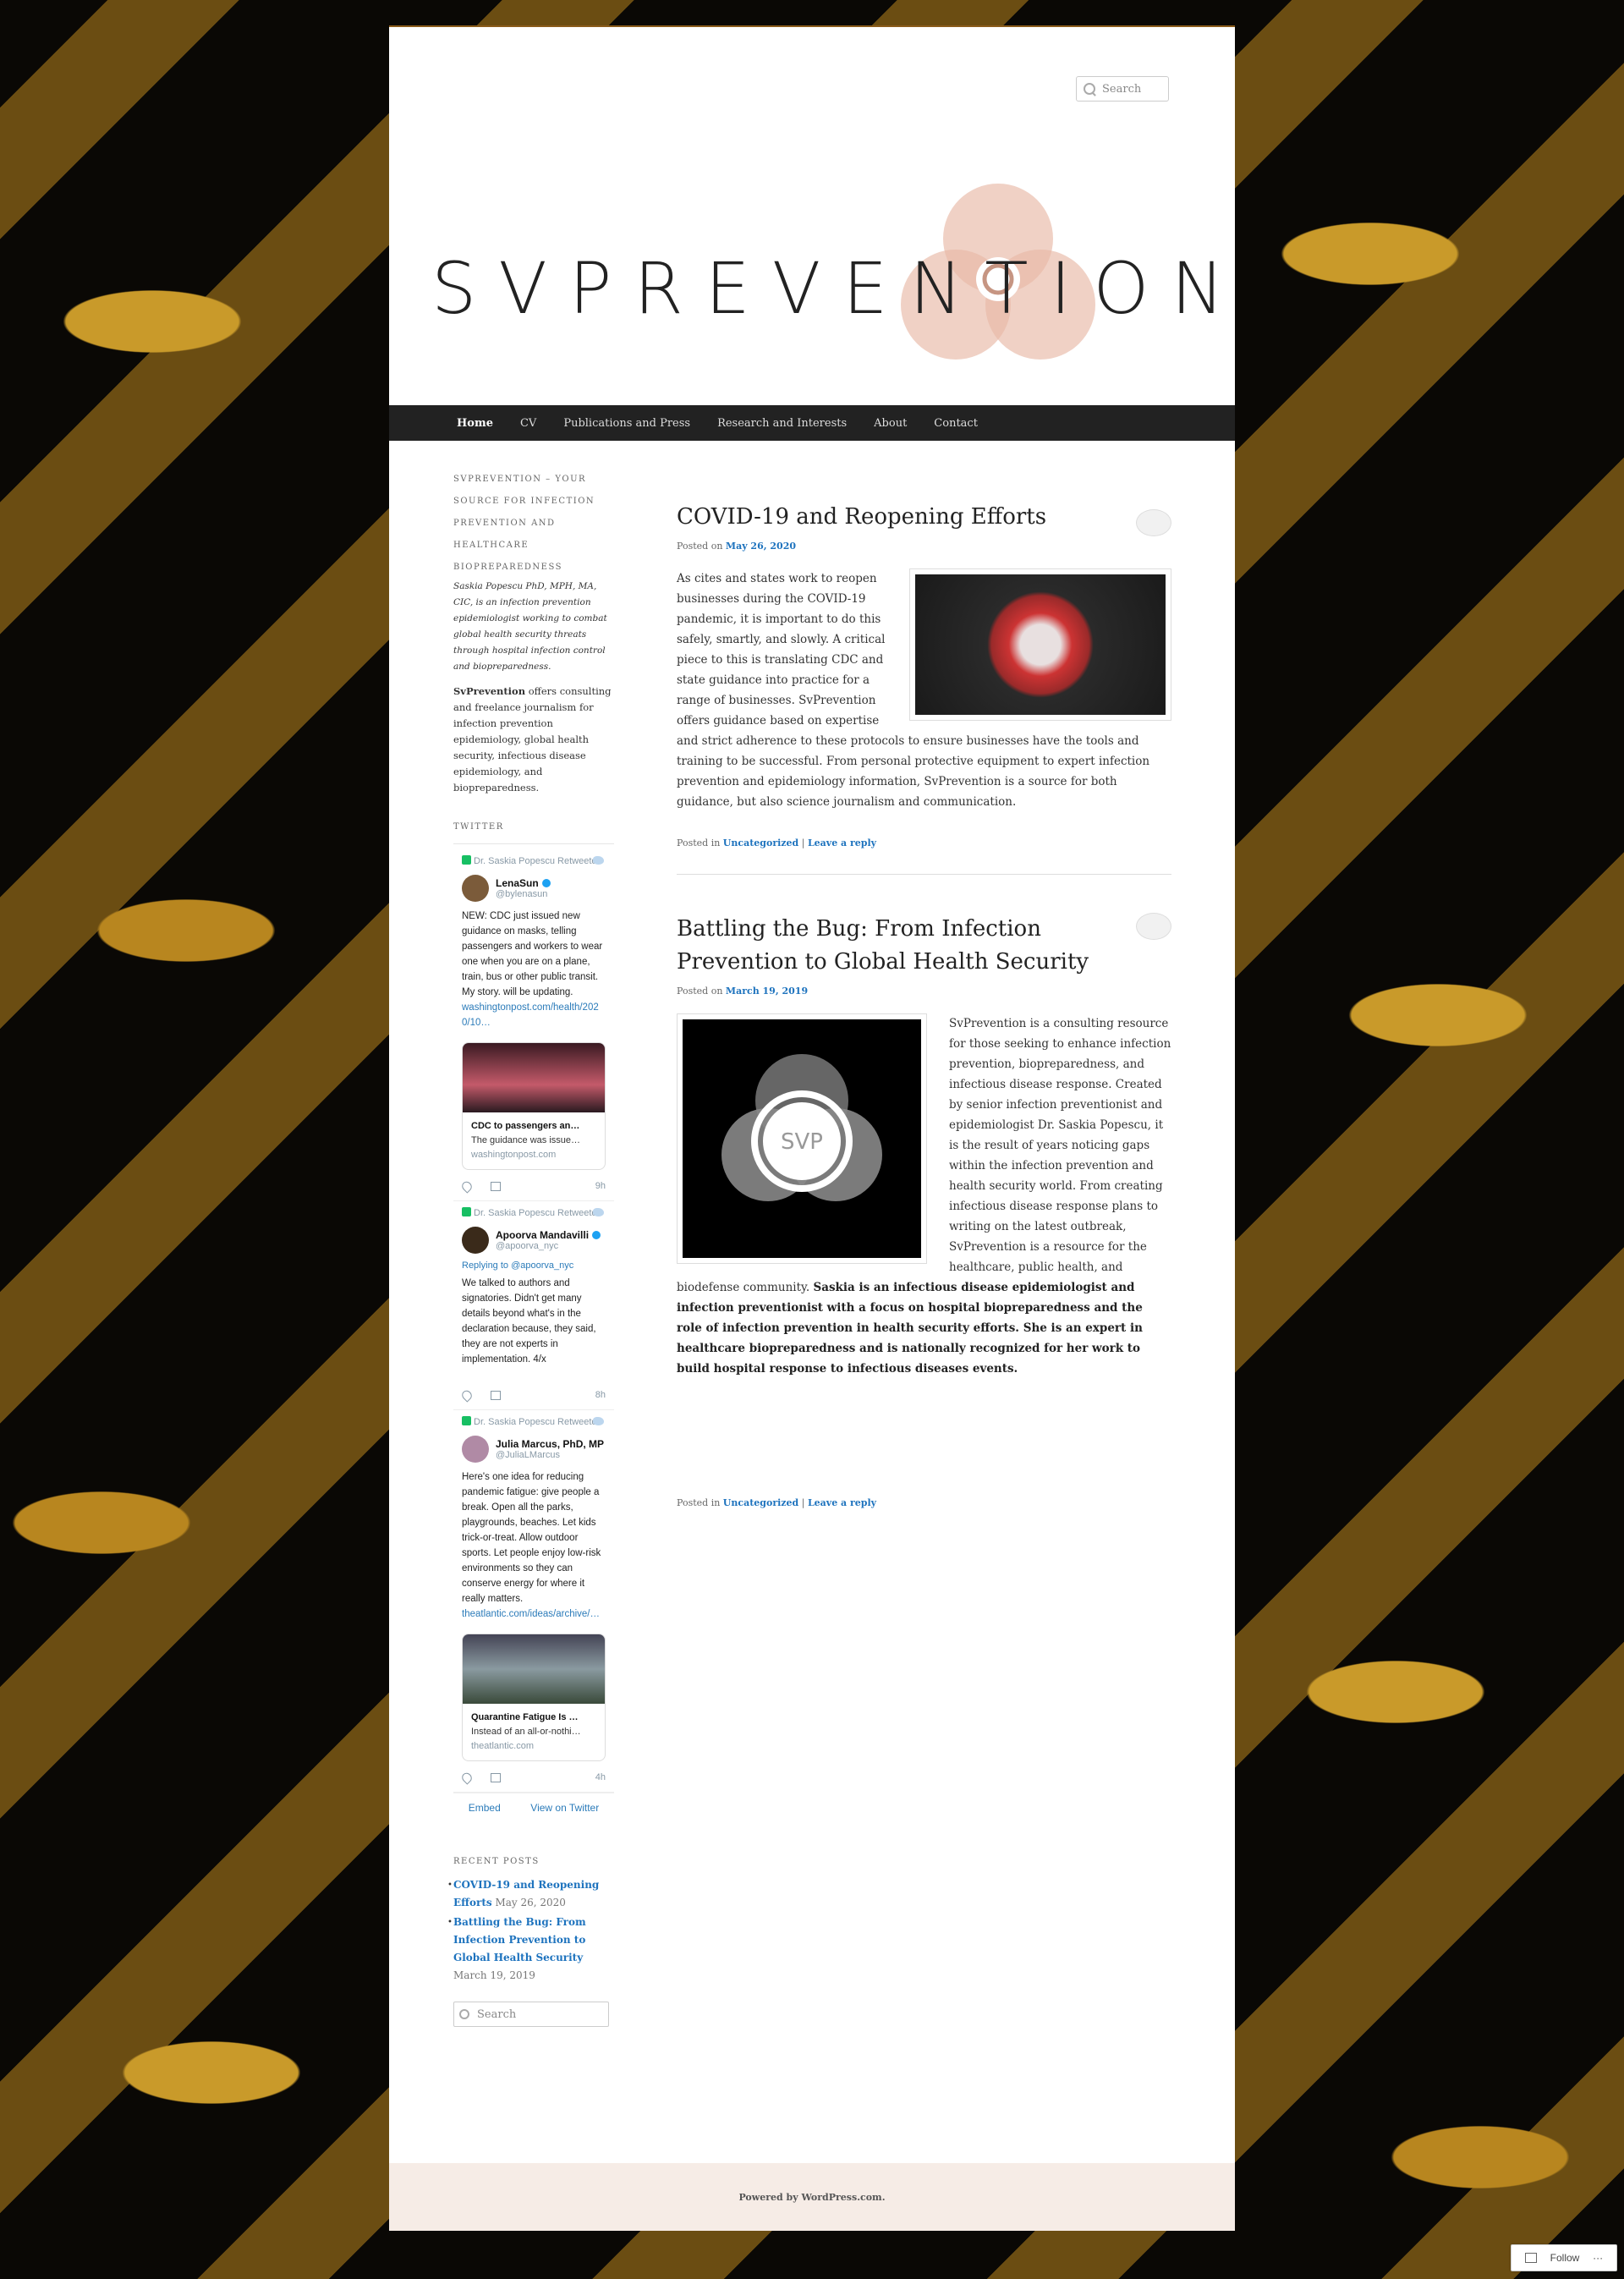 This screenshot has height=2279, width=1624. I want to click on header-search-input: Search, so click(1123, 89).